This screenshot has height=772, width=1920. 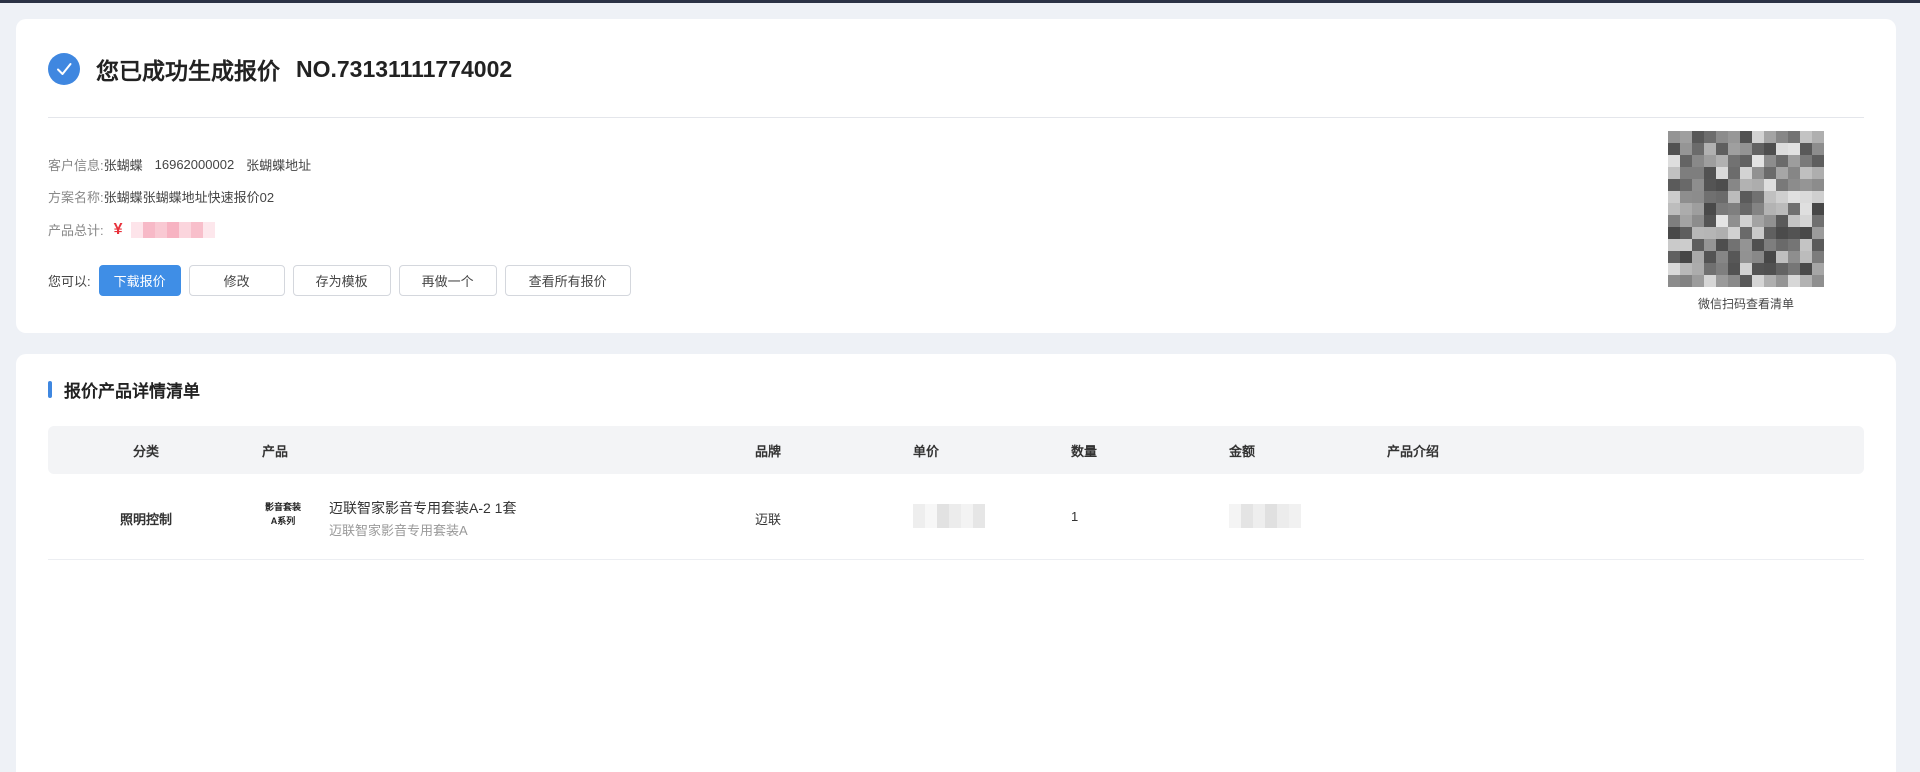 What do you see at coordinates (567, 280) in the screenshot?
I see `view-all-quotes-button: 查看所有报价` at bounding box center [567, 280].